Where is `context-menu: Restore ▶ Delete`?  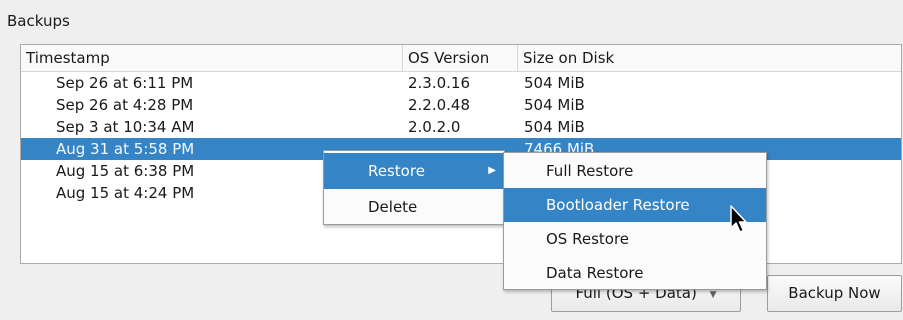
context-menu: Restore ▶ Delete is located at coordinates (414, 187).